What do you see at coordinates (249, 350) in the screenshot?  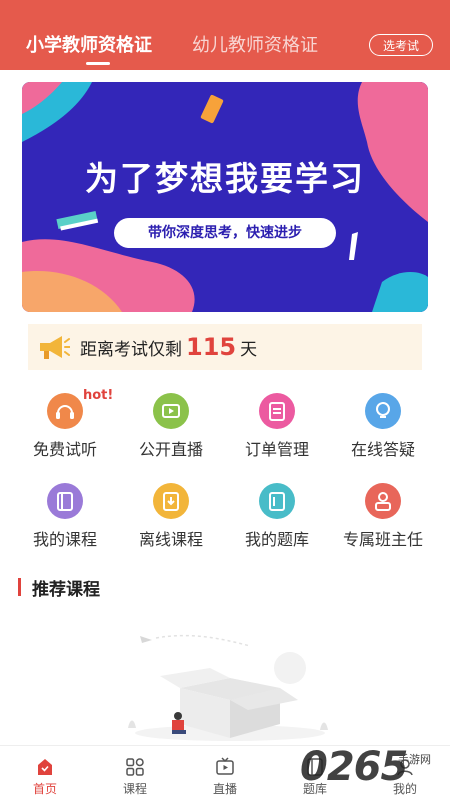 I see `countdown-suffix: 天` at bounding box center [249, 350].